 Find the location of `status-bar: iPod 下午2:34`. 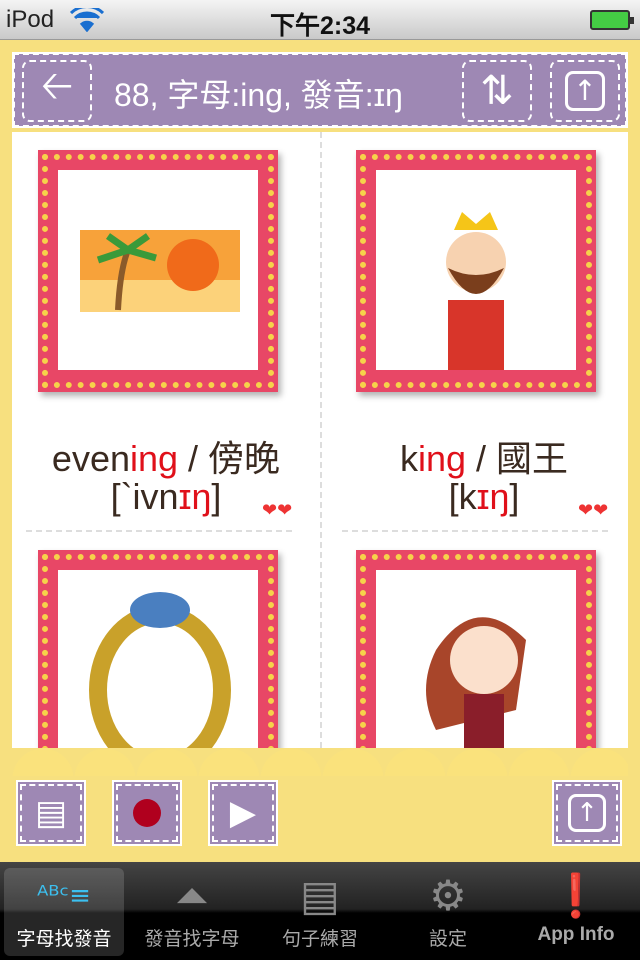

status-bar: iPod 下午2:34 is located at coordinates (320, 20).